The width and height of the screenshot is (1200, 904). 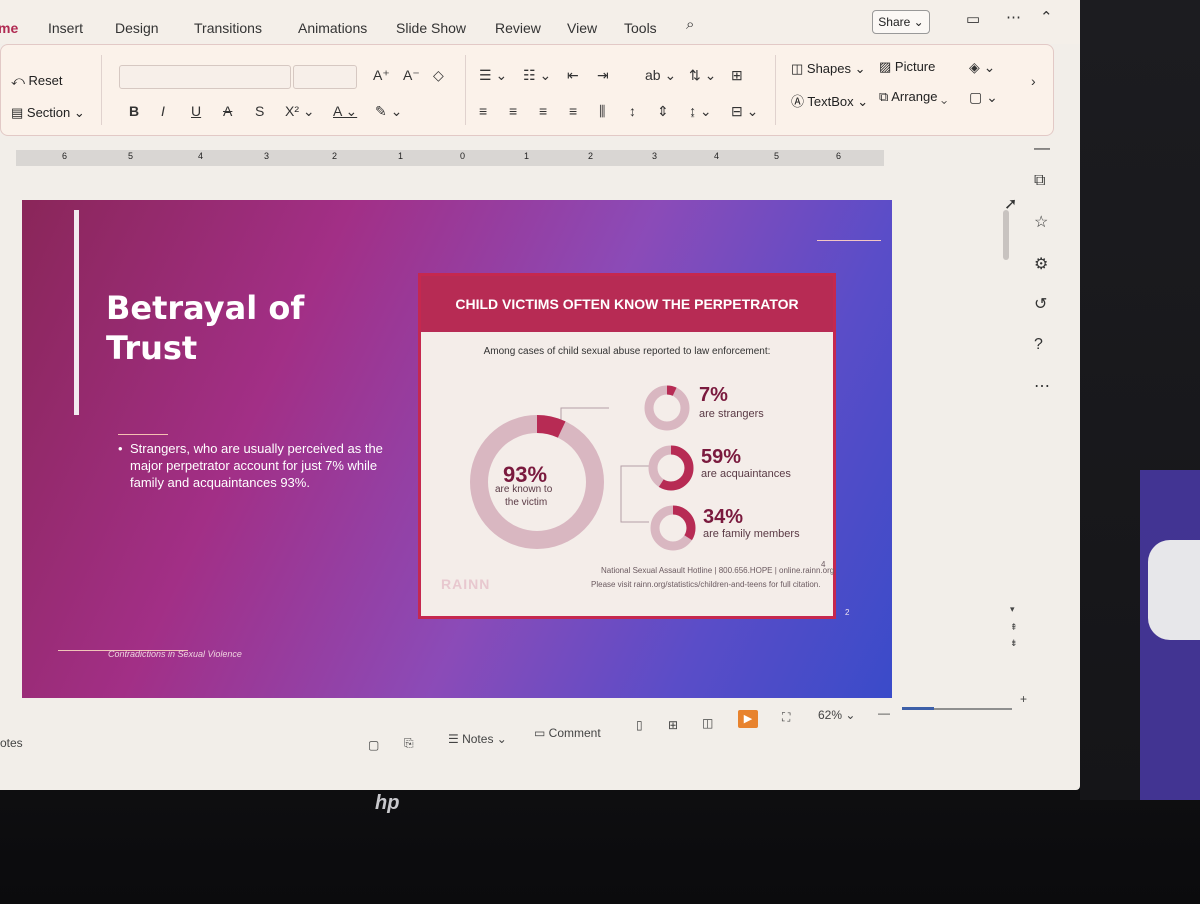 I want to click on reset-button: ⤺ Reset, so click(x=36, y=81).